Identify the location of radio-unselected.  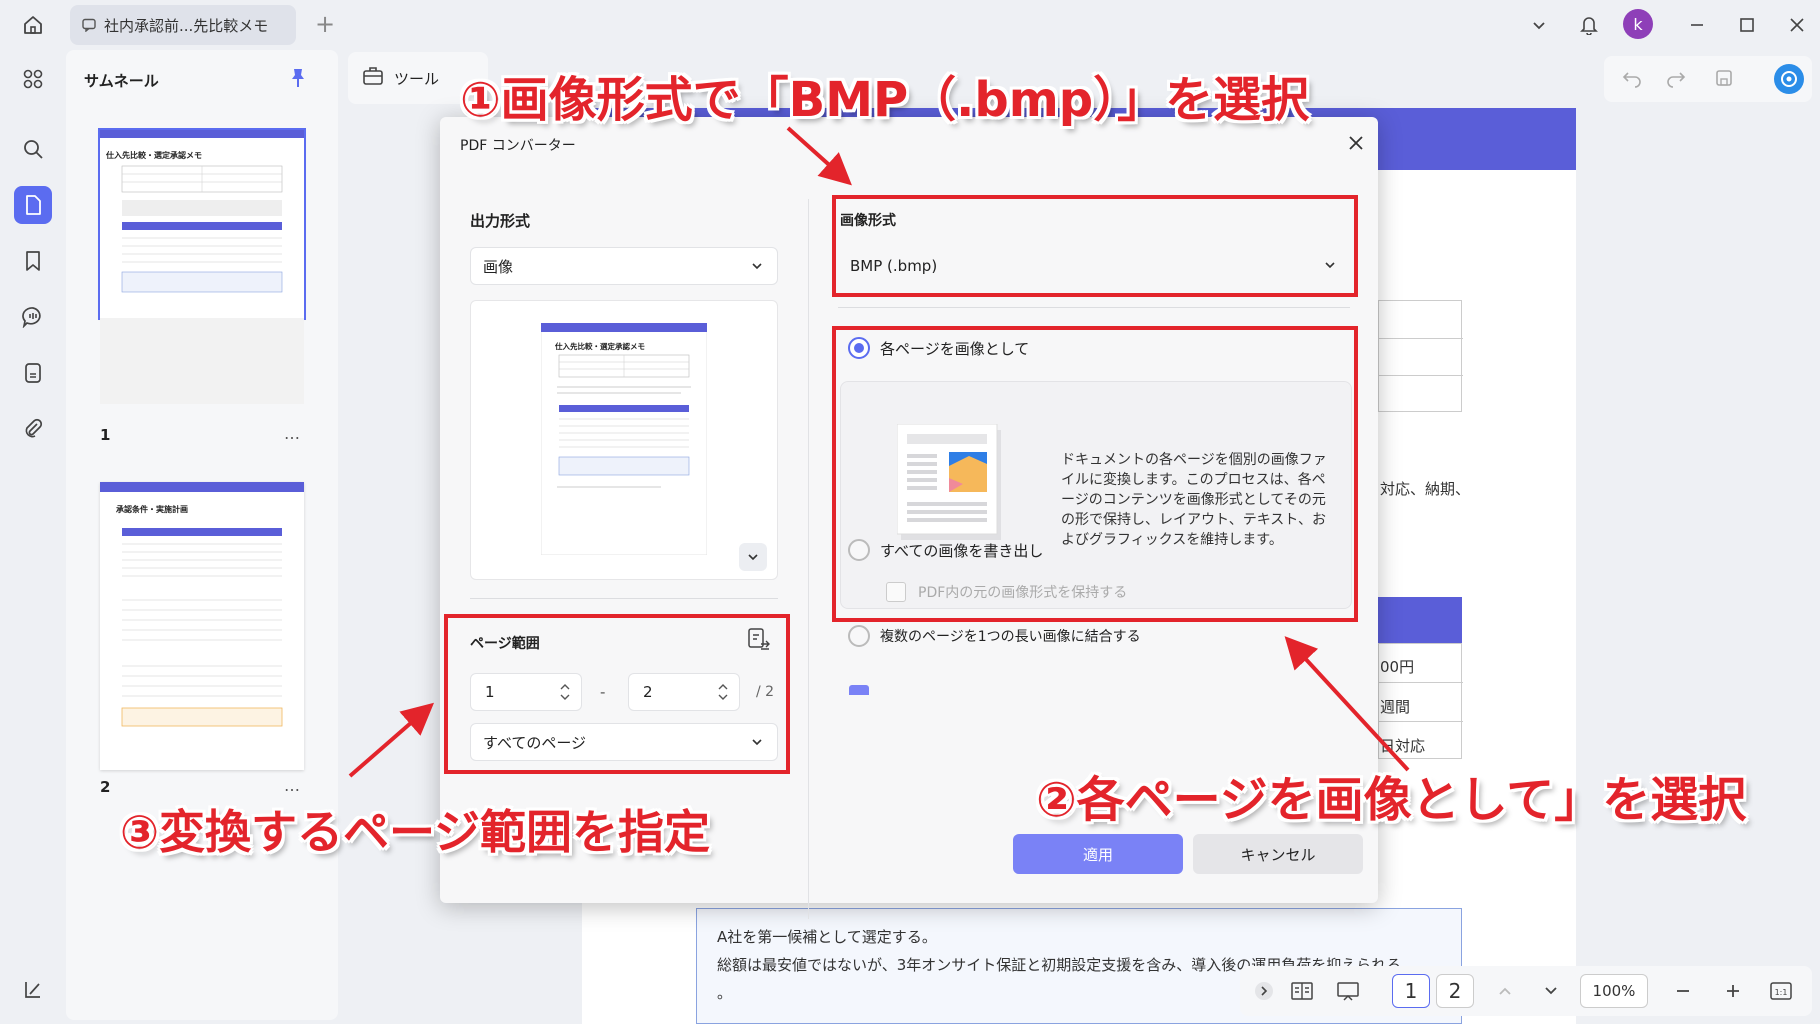
(859, 636).